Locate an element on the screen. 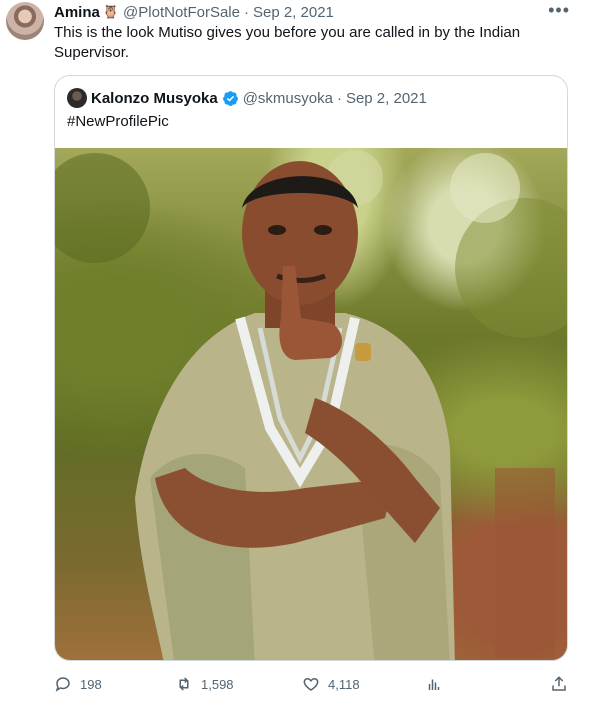 Image resolution: width=594 pixels, height=707 pixels. heart-icon is located at coordinates (311, 684).